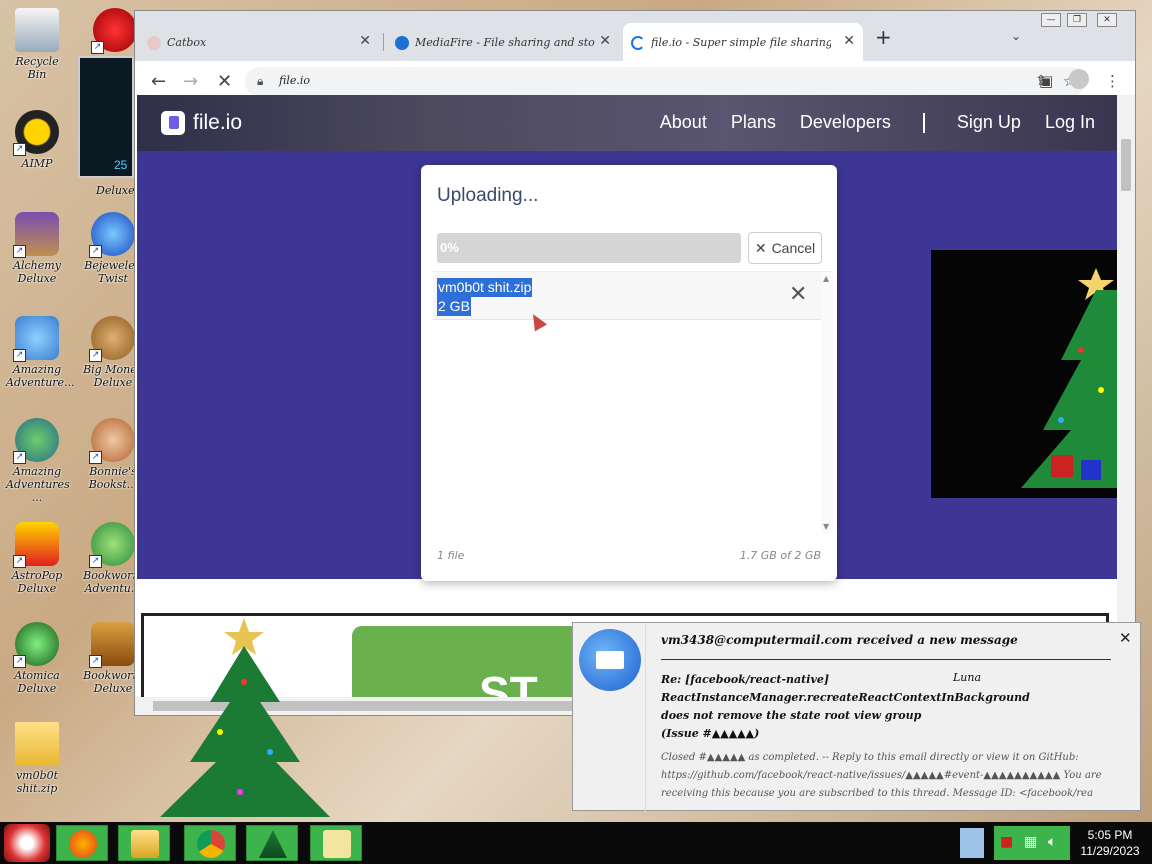  I want to click on chevron-down-icon: ⌄, so click(1016, 36).